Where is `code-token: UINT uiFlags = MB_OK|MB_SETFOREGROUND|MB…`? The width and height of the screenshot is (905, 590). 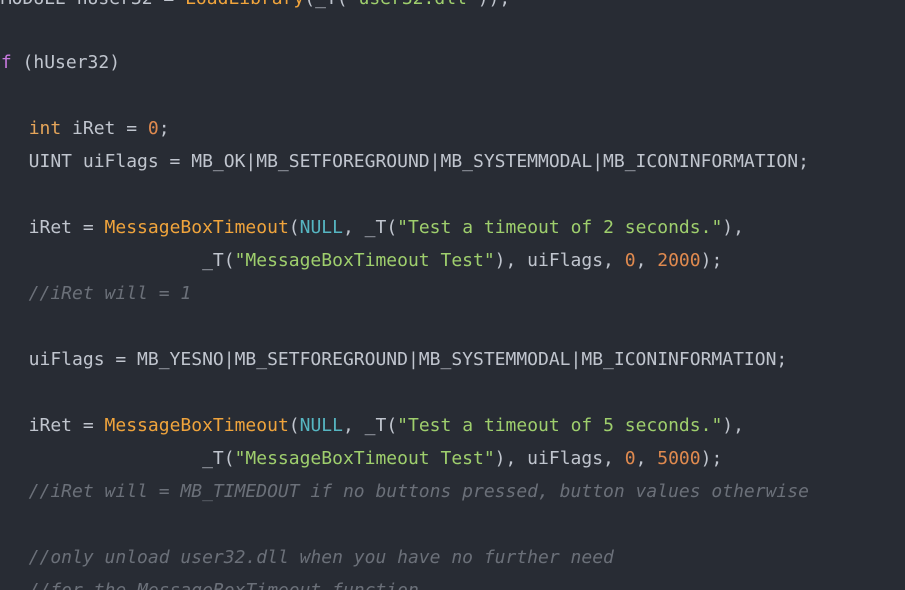
code-token: UINT uiFlags = MB_OK|MB_SETFOREGROUND|MB… is located at coordinates (408, 161).